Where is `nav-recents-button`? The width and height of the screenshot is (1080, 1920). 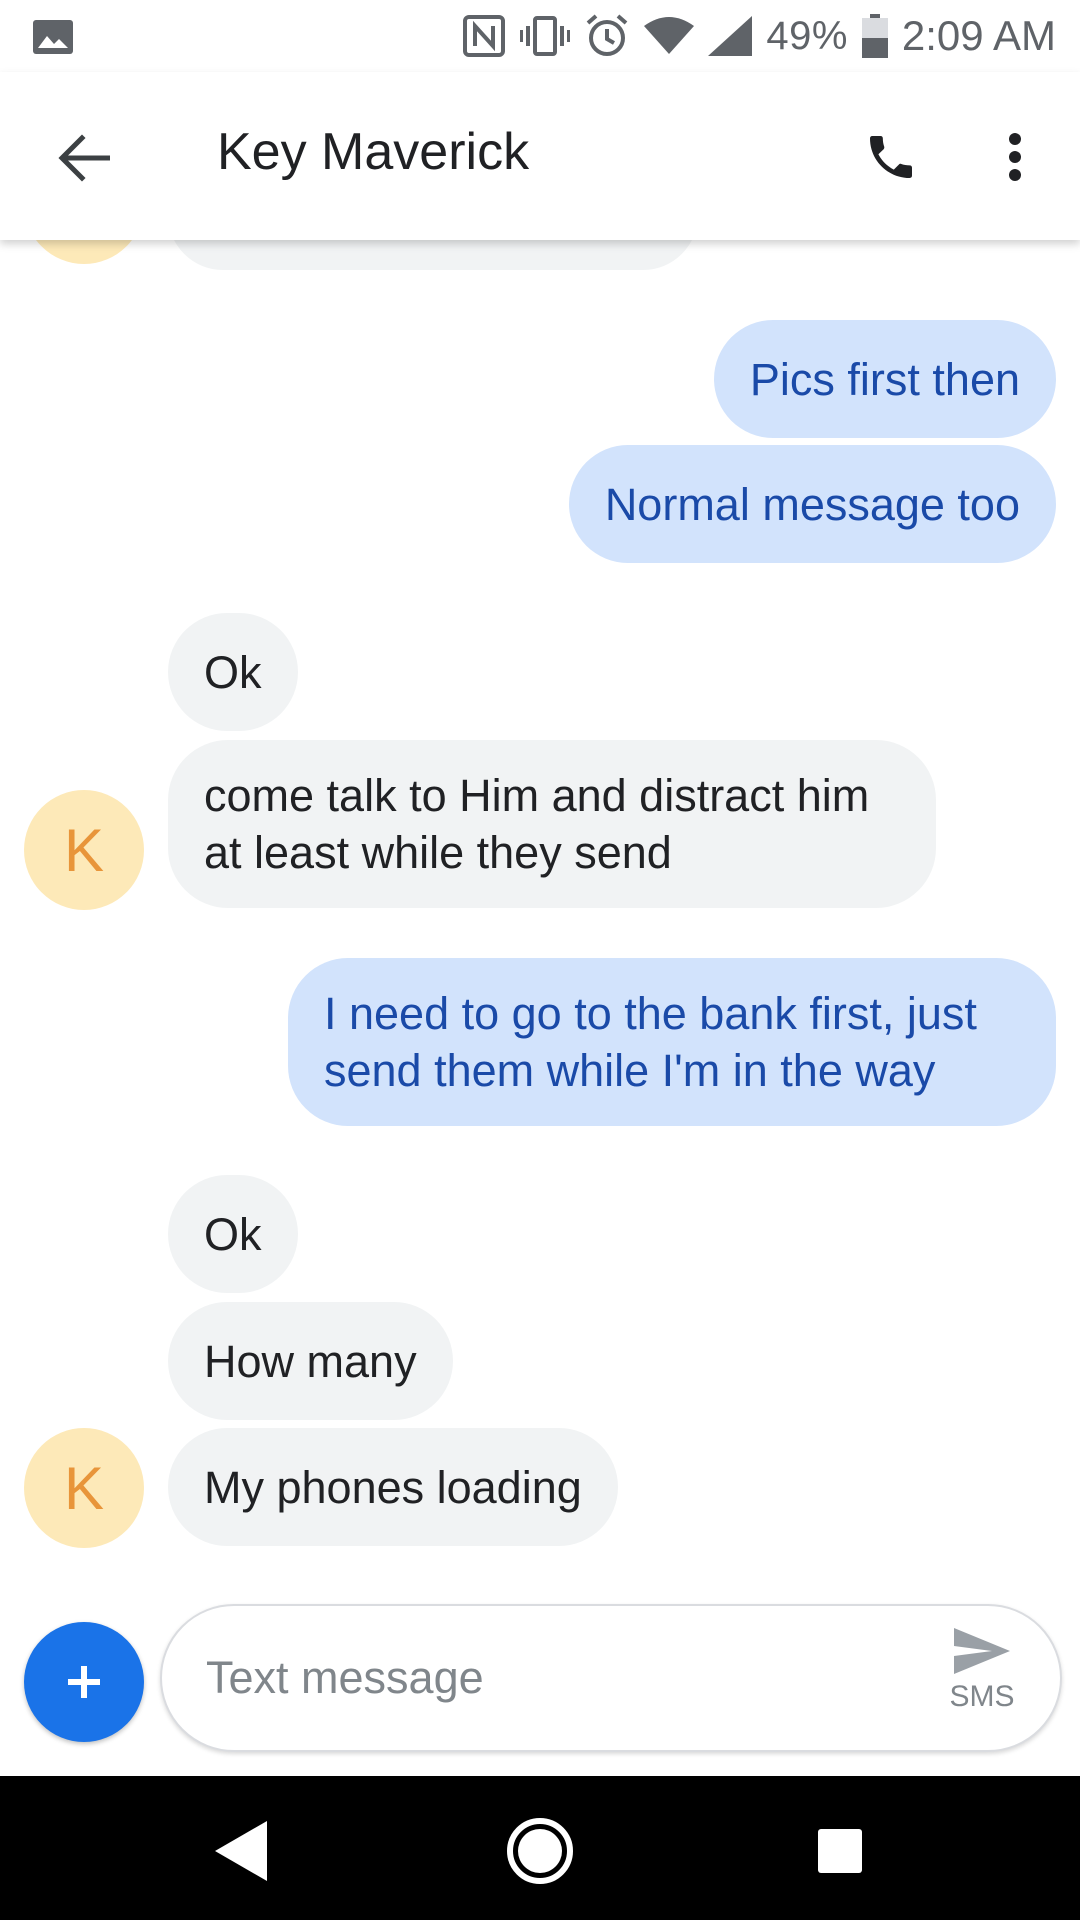
nav-recents-button is located at coordinates (840, 1851).